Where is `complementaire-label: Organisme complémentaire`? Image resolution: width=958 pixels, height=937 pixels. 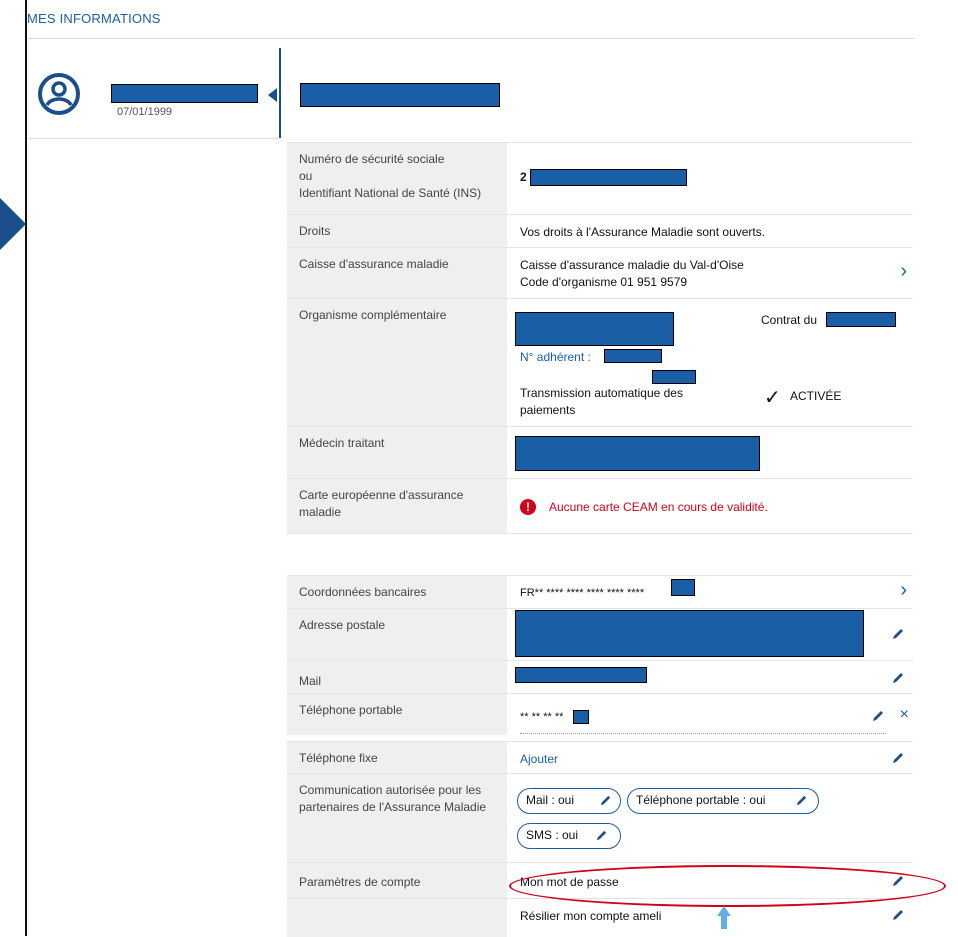
complementaire-label: Organisme complémentaire is located at coordinates (397, 363).